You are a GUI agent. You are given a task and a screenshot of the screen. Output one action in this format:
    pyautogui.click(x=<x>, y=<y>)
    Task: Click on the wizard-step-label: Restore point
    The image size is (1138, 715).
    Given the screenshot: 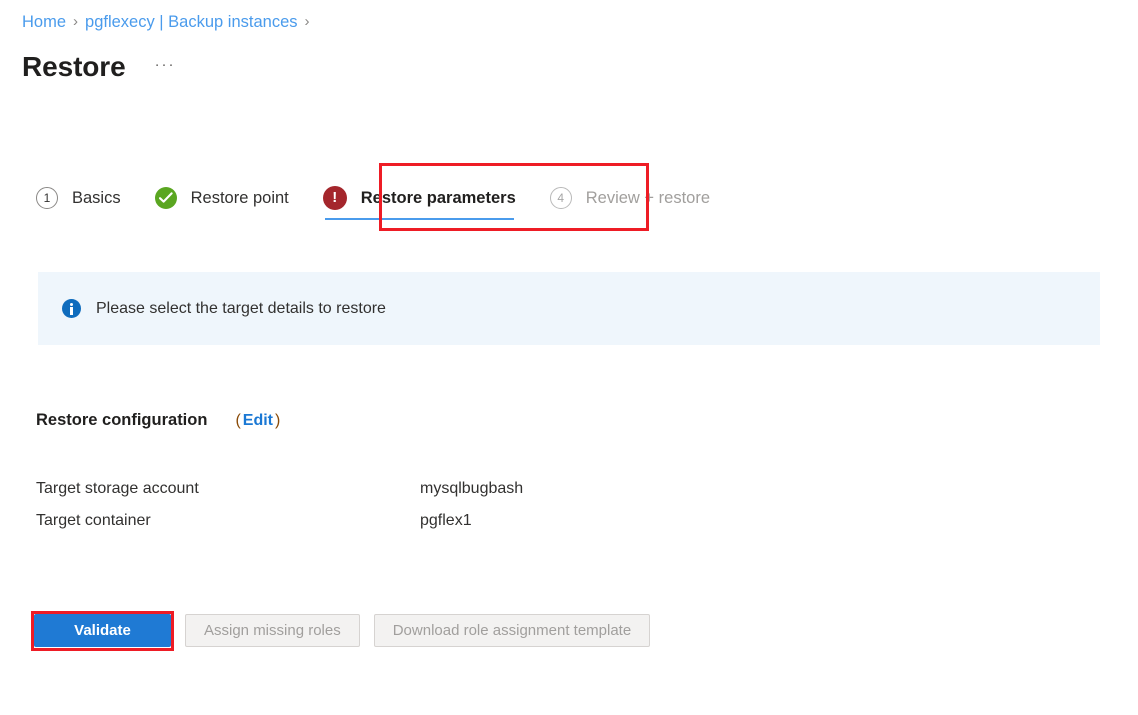 What is the action you would take?
    pyautogui.click(x=239, y=197)
    